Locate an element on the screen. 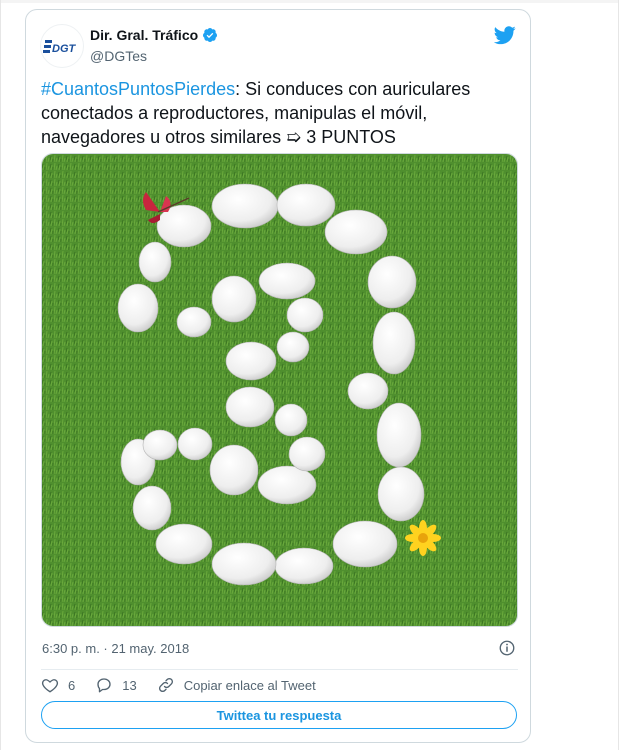 The image size is (619, 750). info-icon is located at coordinates (507, 648).